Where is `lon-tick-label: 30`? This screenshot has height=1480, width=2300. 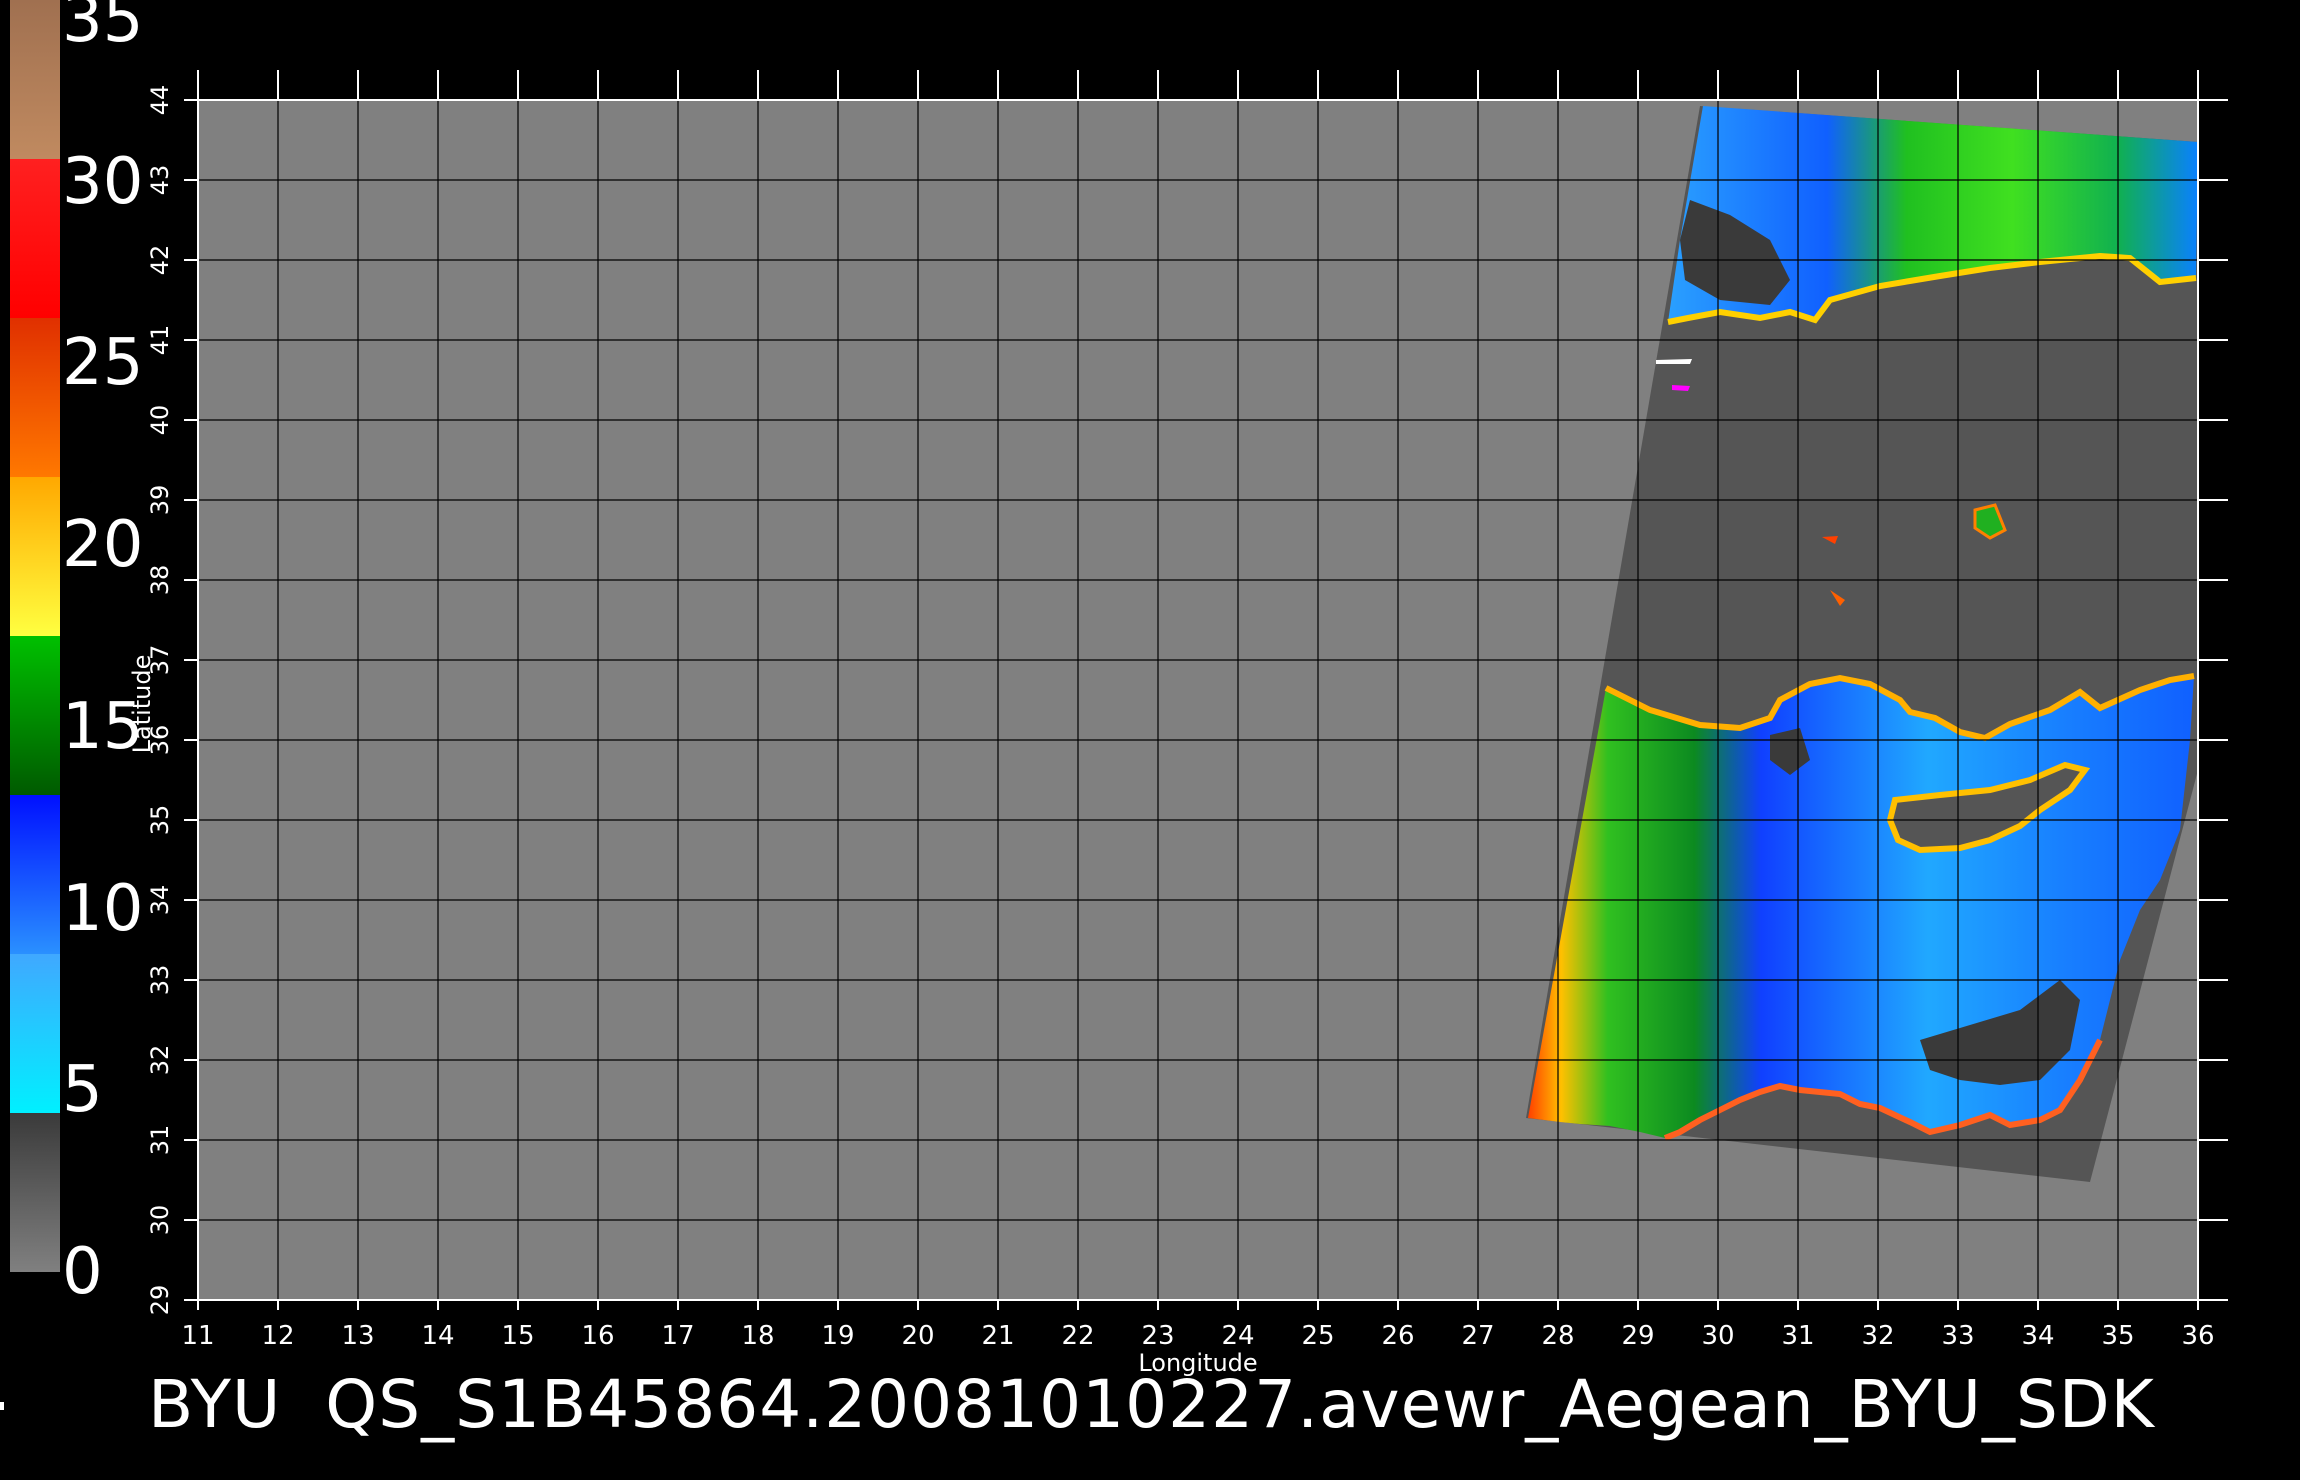
lon-tick-label: 30 is located at coordinates (1717, 1336).